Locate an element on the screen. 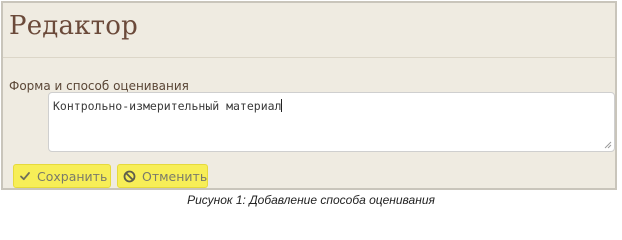 The image size is (622, 240). assessment-form-value: Контрольно-измерительный материал is located at coordinates (167, 106).